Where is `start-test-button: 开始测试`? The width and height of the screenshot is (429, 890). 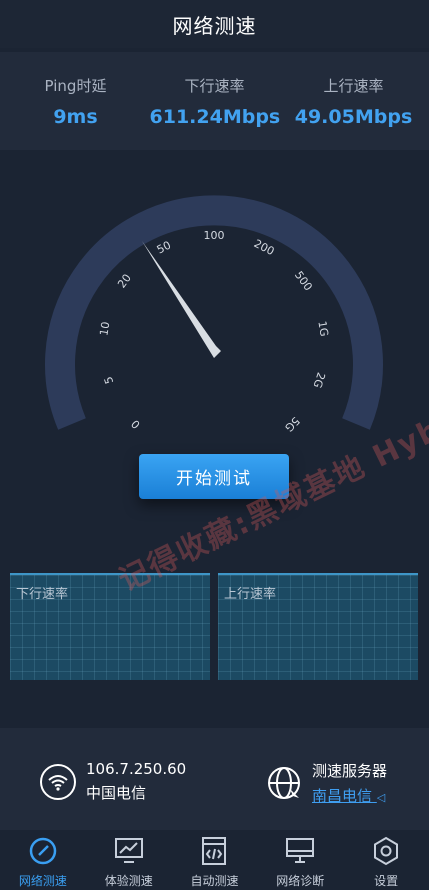
start-test-button: 开始测试 is located at coordinates (214, 476).